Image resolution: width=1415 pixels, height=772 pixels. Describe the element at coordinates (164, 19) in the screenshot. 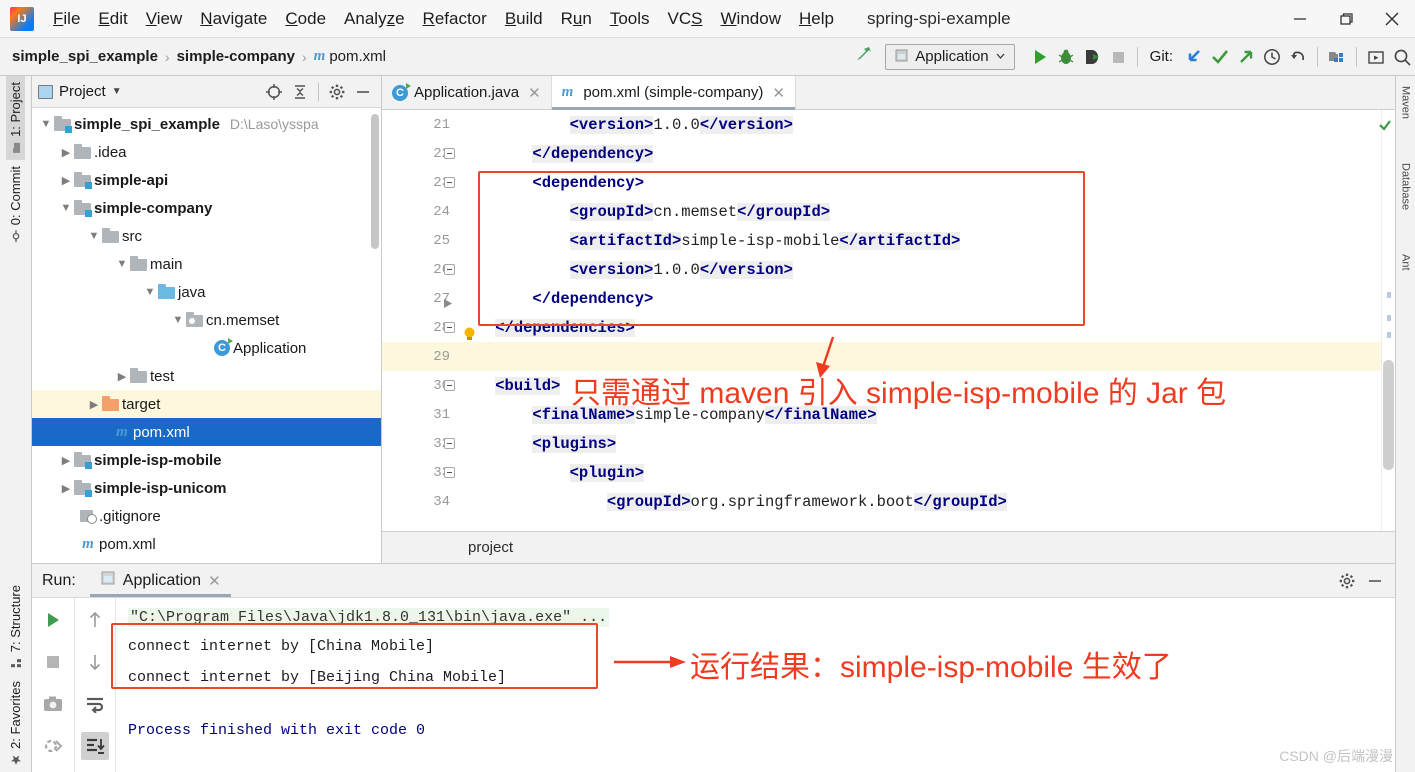

I see `menu-view: View` at that location.